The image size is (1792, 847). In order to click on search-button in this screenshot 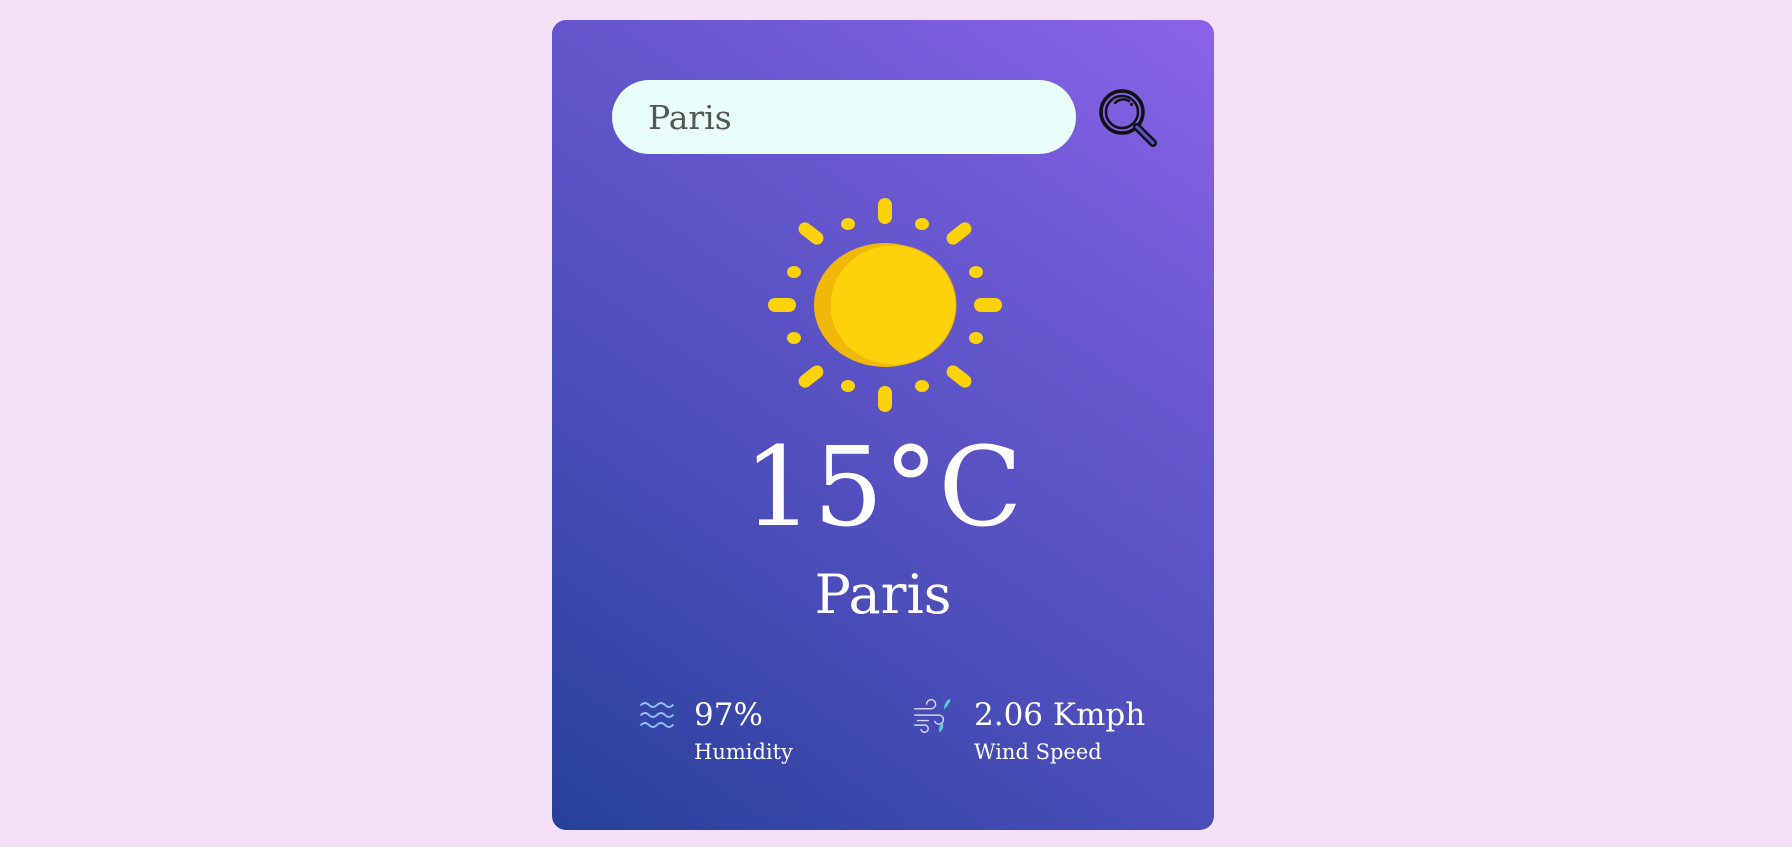, I will do `click(1128, 118)`.